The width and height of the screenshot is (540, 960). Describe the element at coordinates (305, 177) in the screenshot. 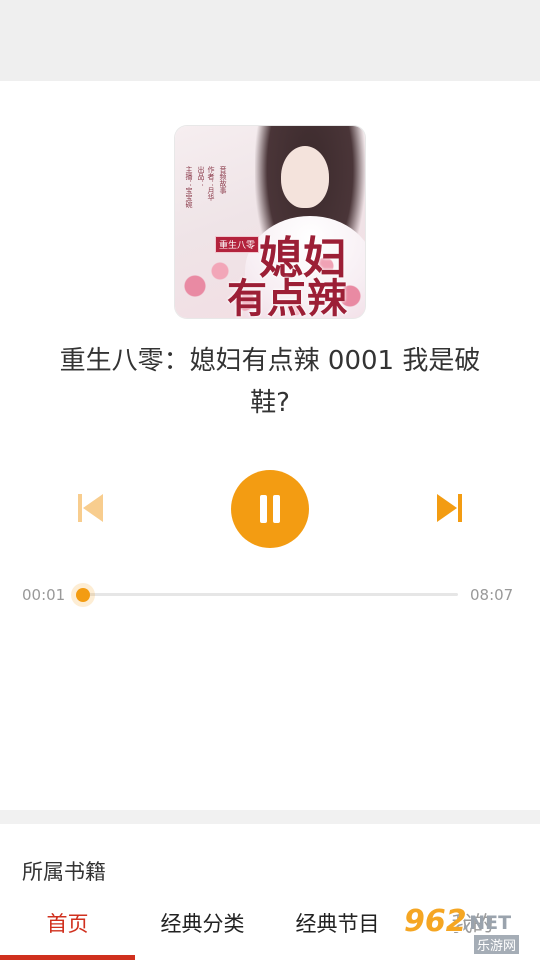

I see `cover-face` at that location.